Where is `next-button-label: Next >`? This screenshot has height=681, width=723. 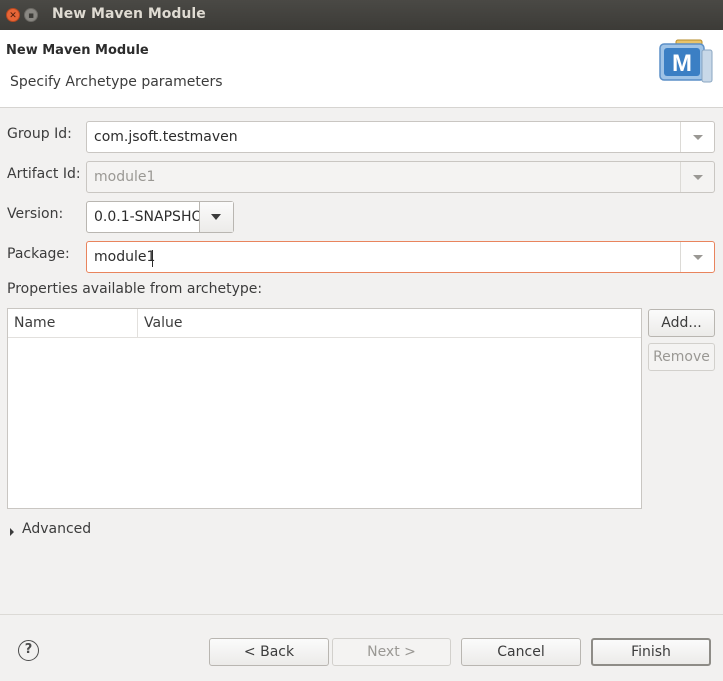 next-button-label: Next > is located at coordinates (391, 652).